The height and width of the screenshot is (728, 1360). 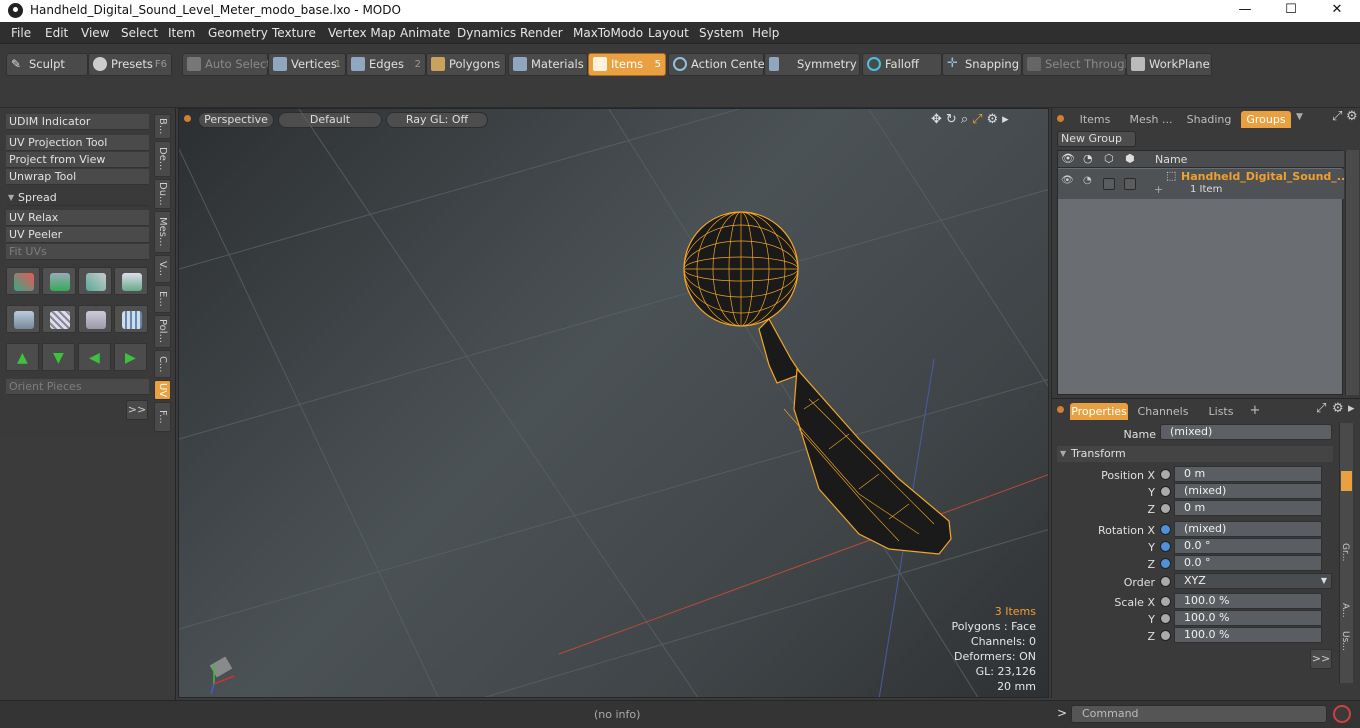 I want to click on vertices-button: Vertices 1, so click(x=307, y=64).